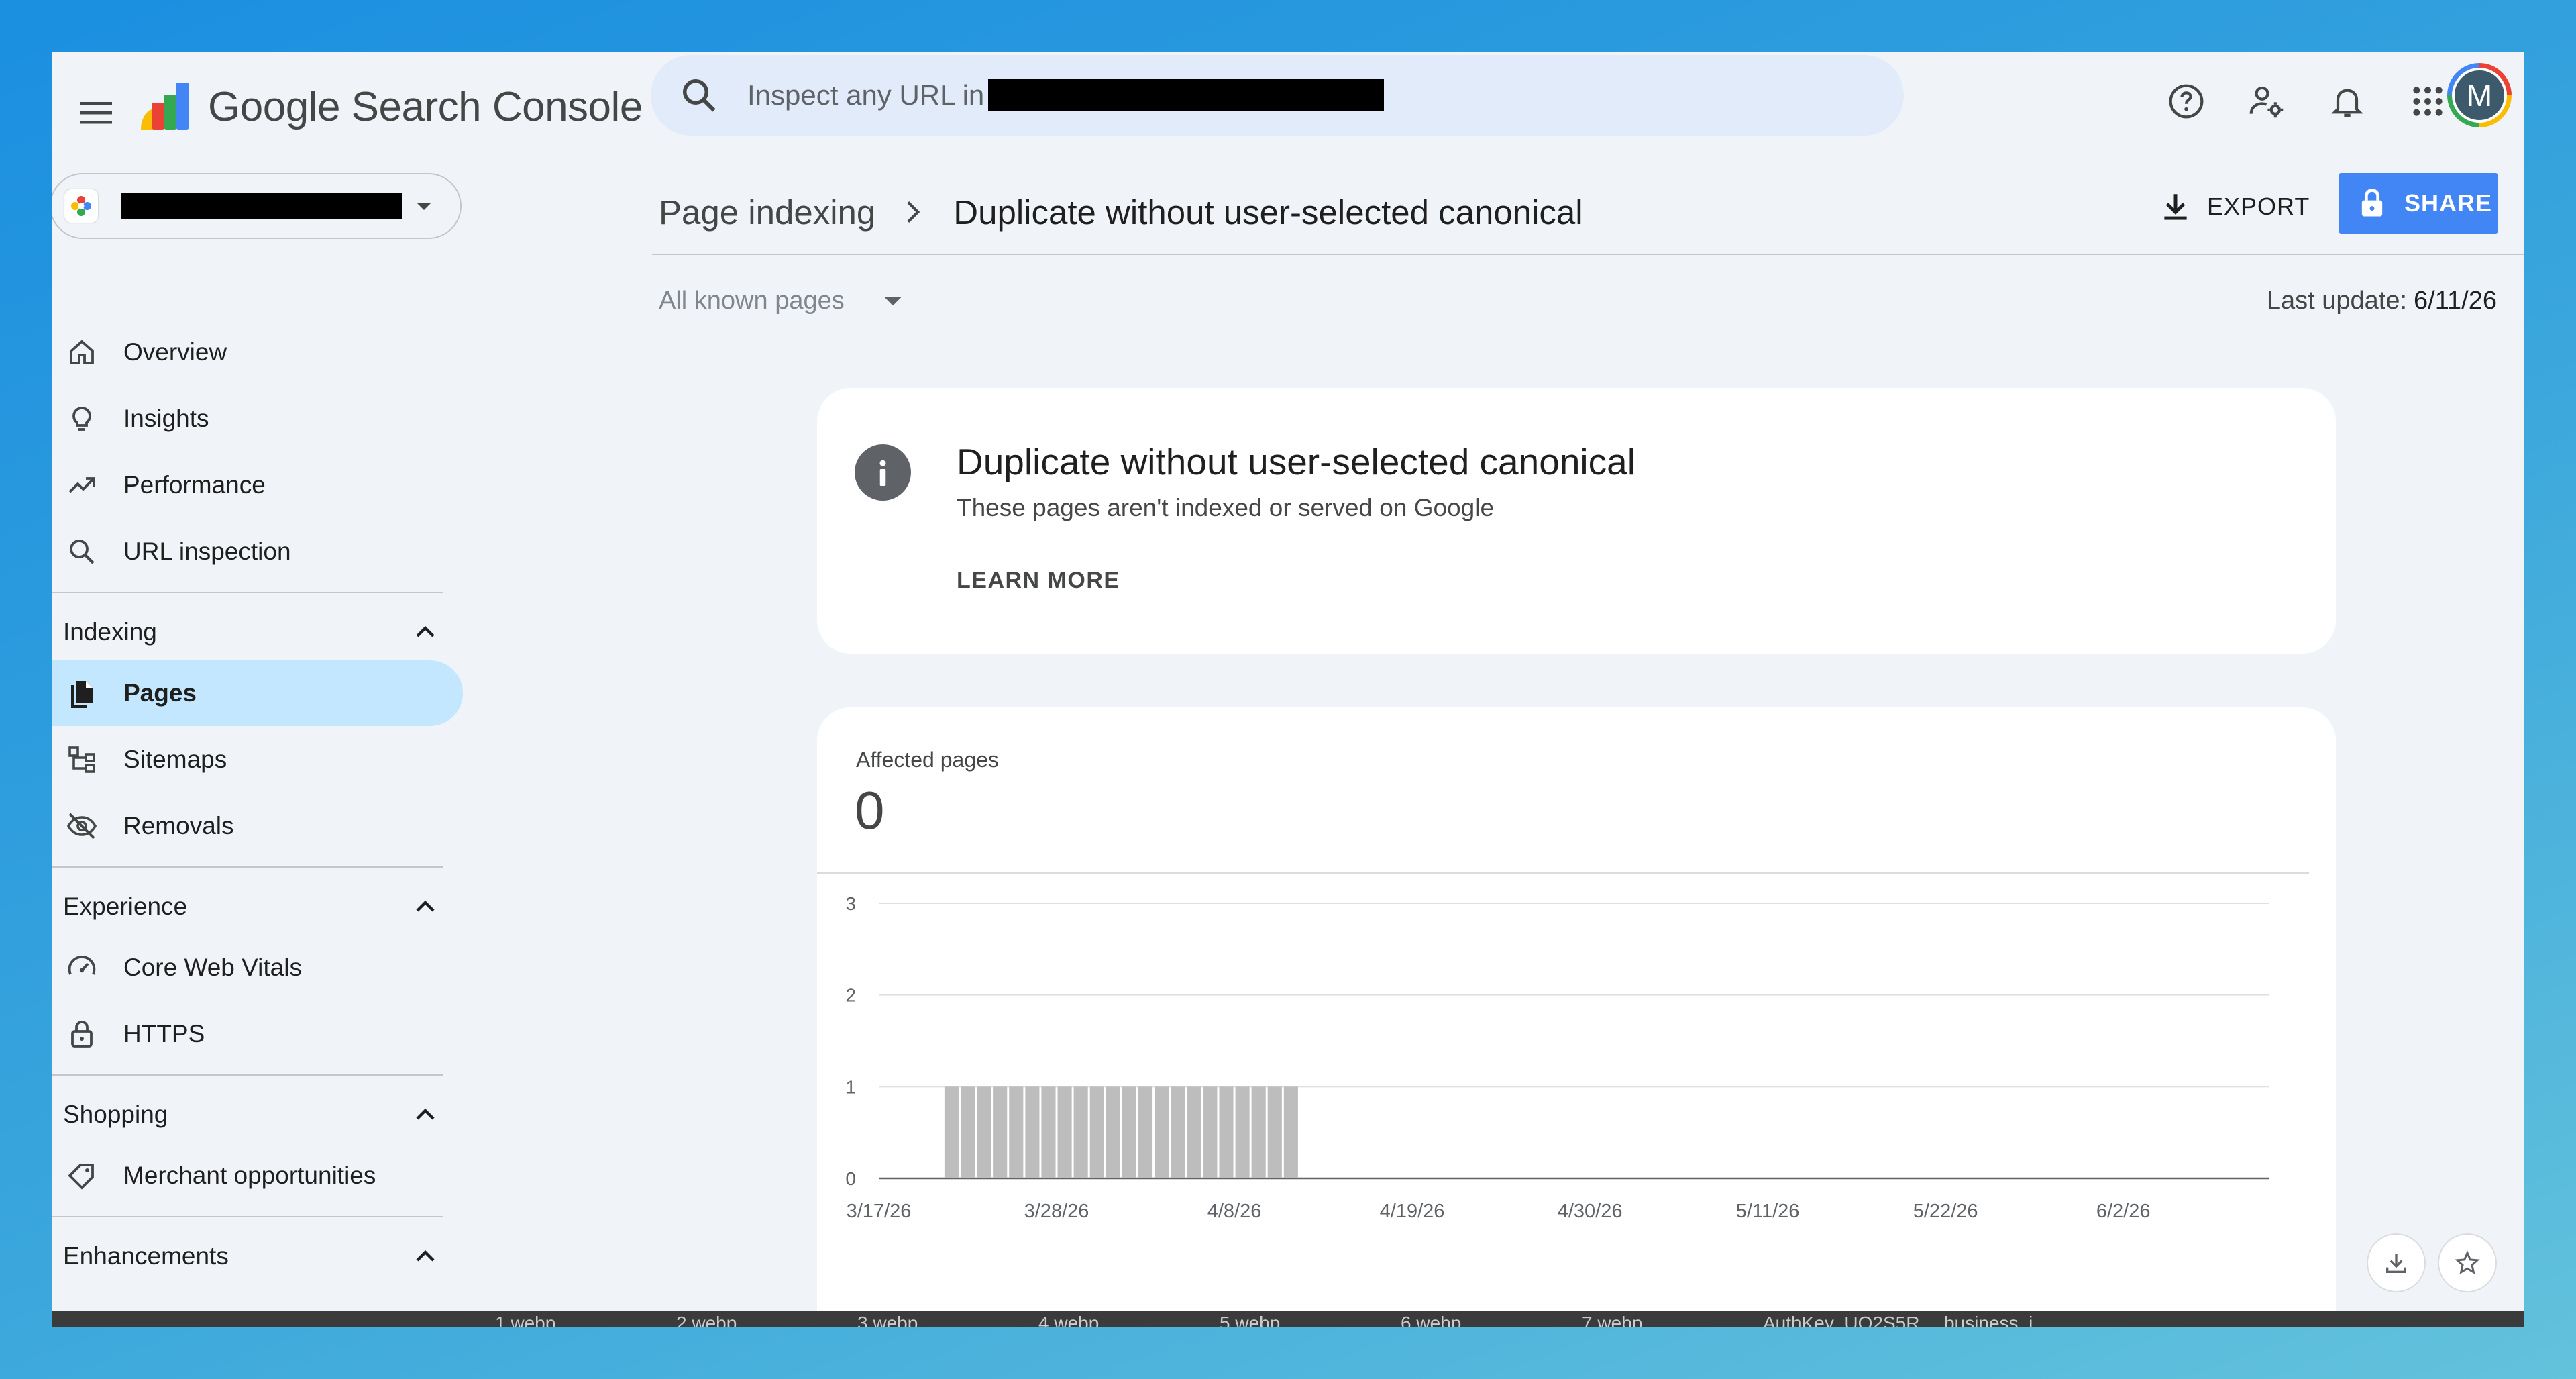  I want to click on app-logo: Google Search Console, so click(388, 107).